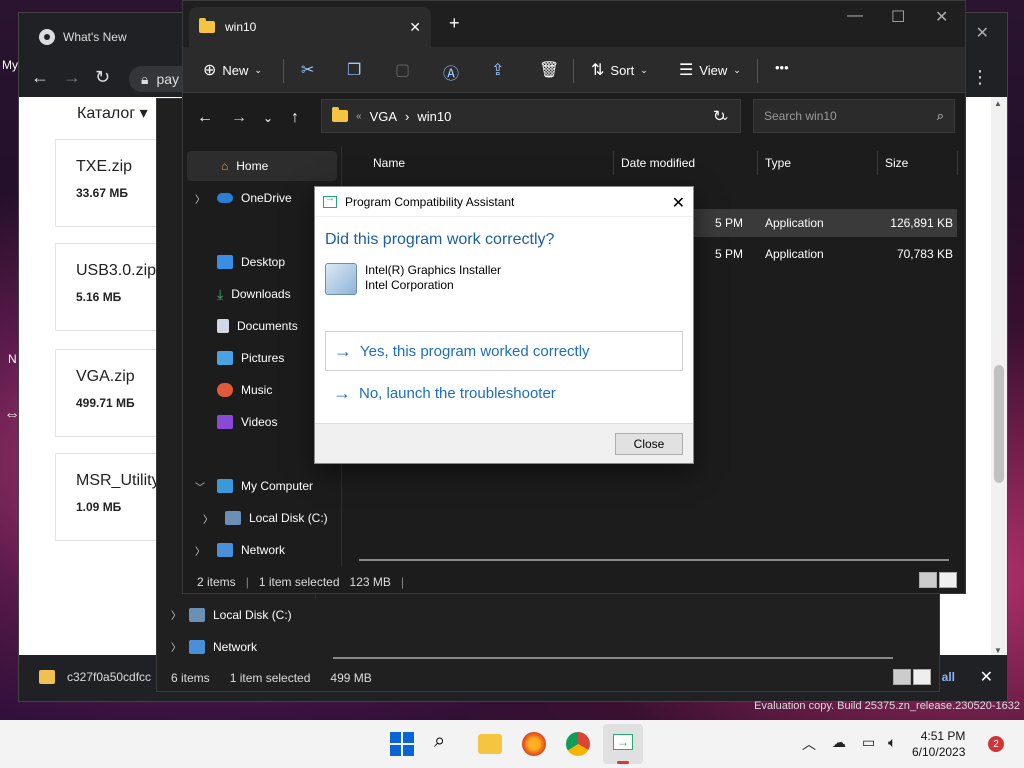 This screenshot has width=1024, height=768. Describe the element at coordinates (261, 486) in the screenshot. I see `nav-item-my-computer: ﹀ My Computer` at that location.